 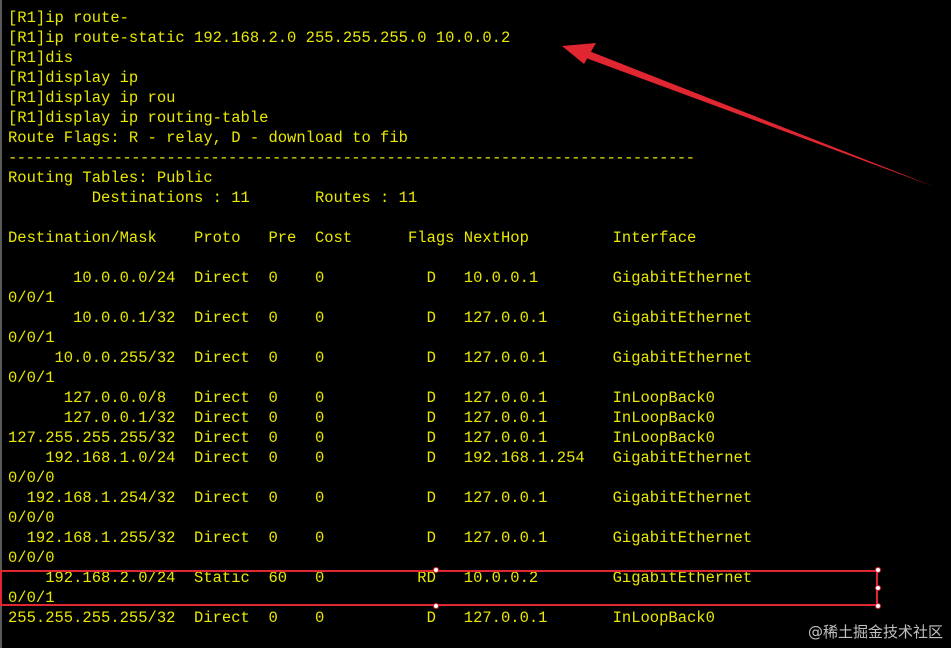 I want to click on watermark: @稀土掘金技术社区, so click(x=875, y=632).